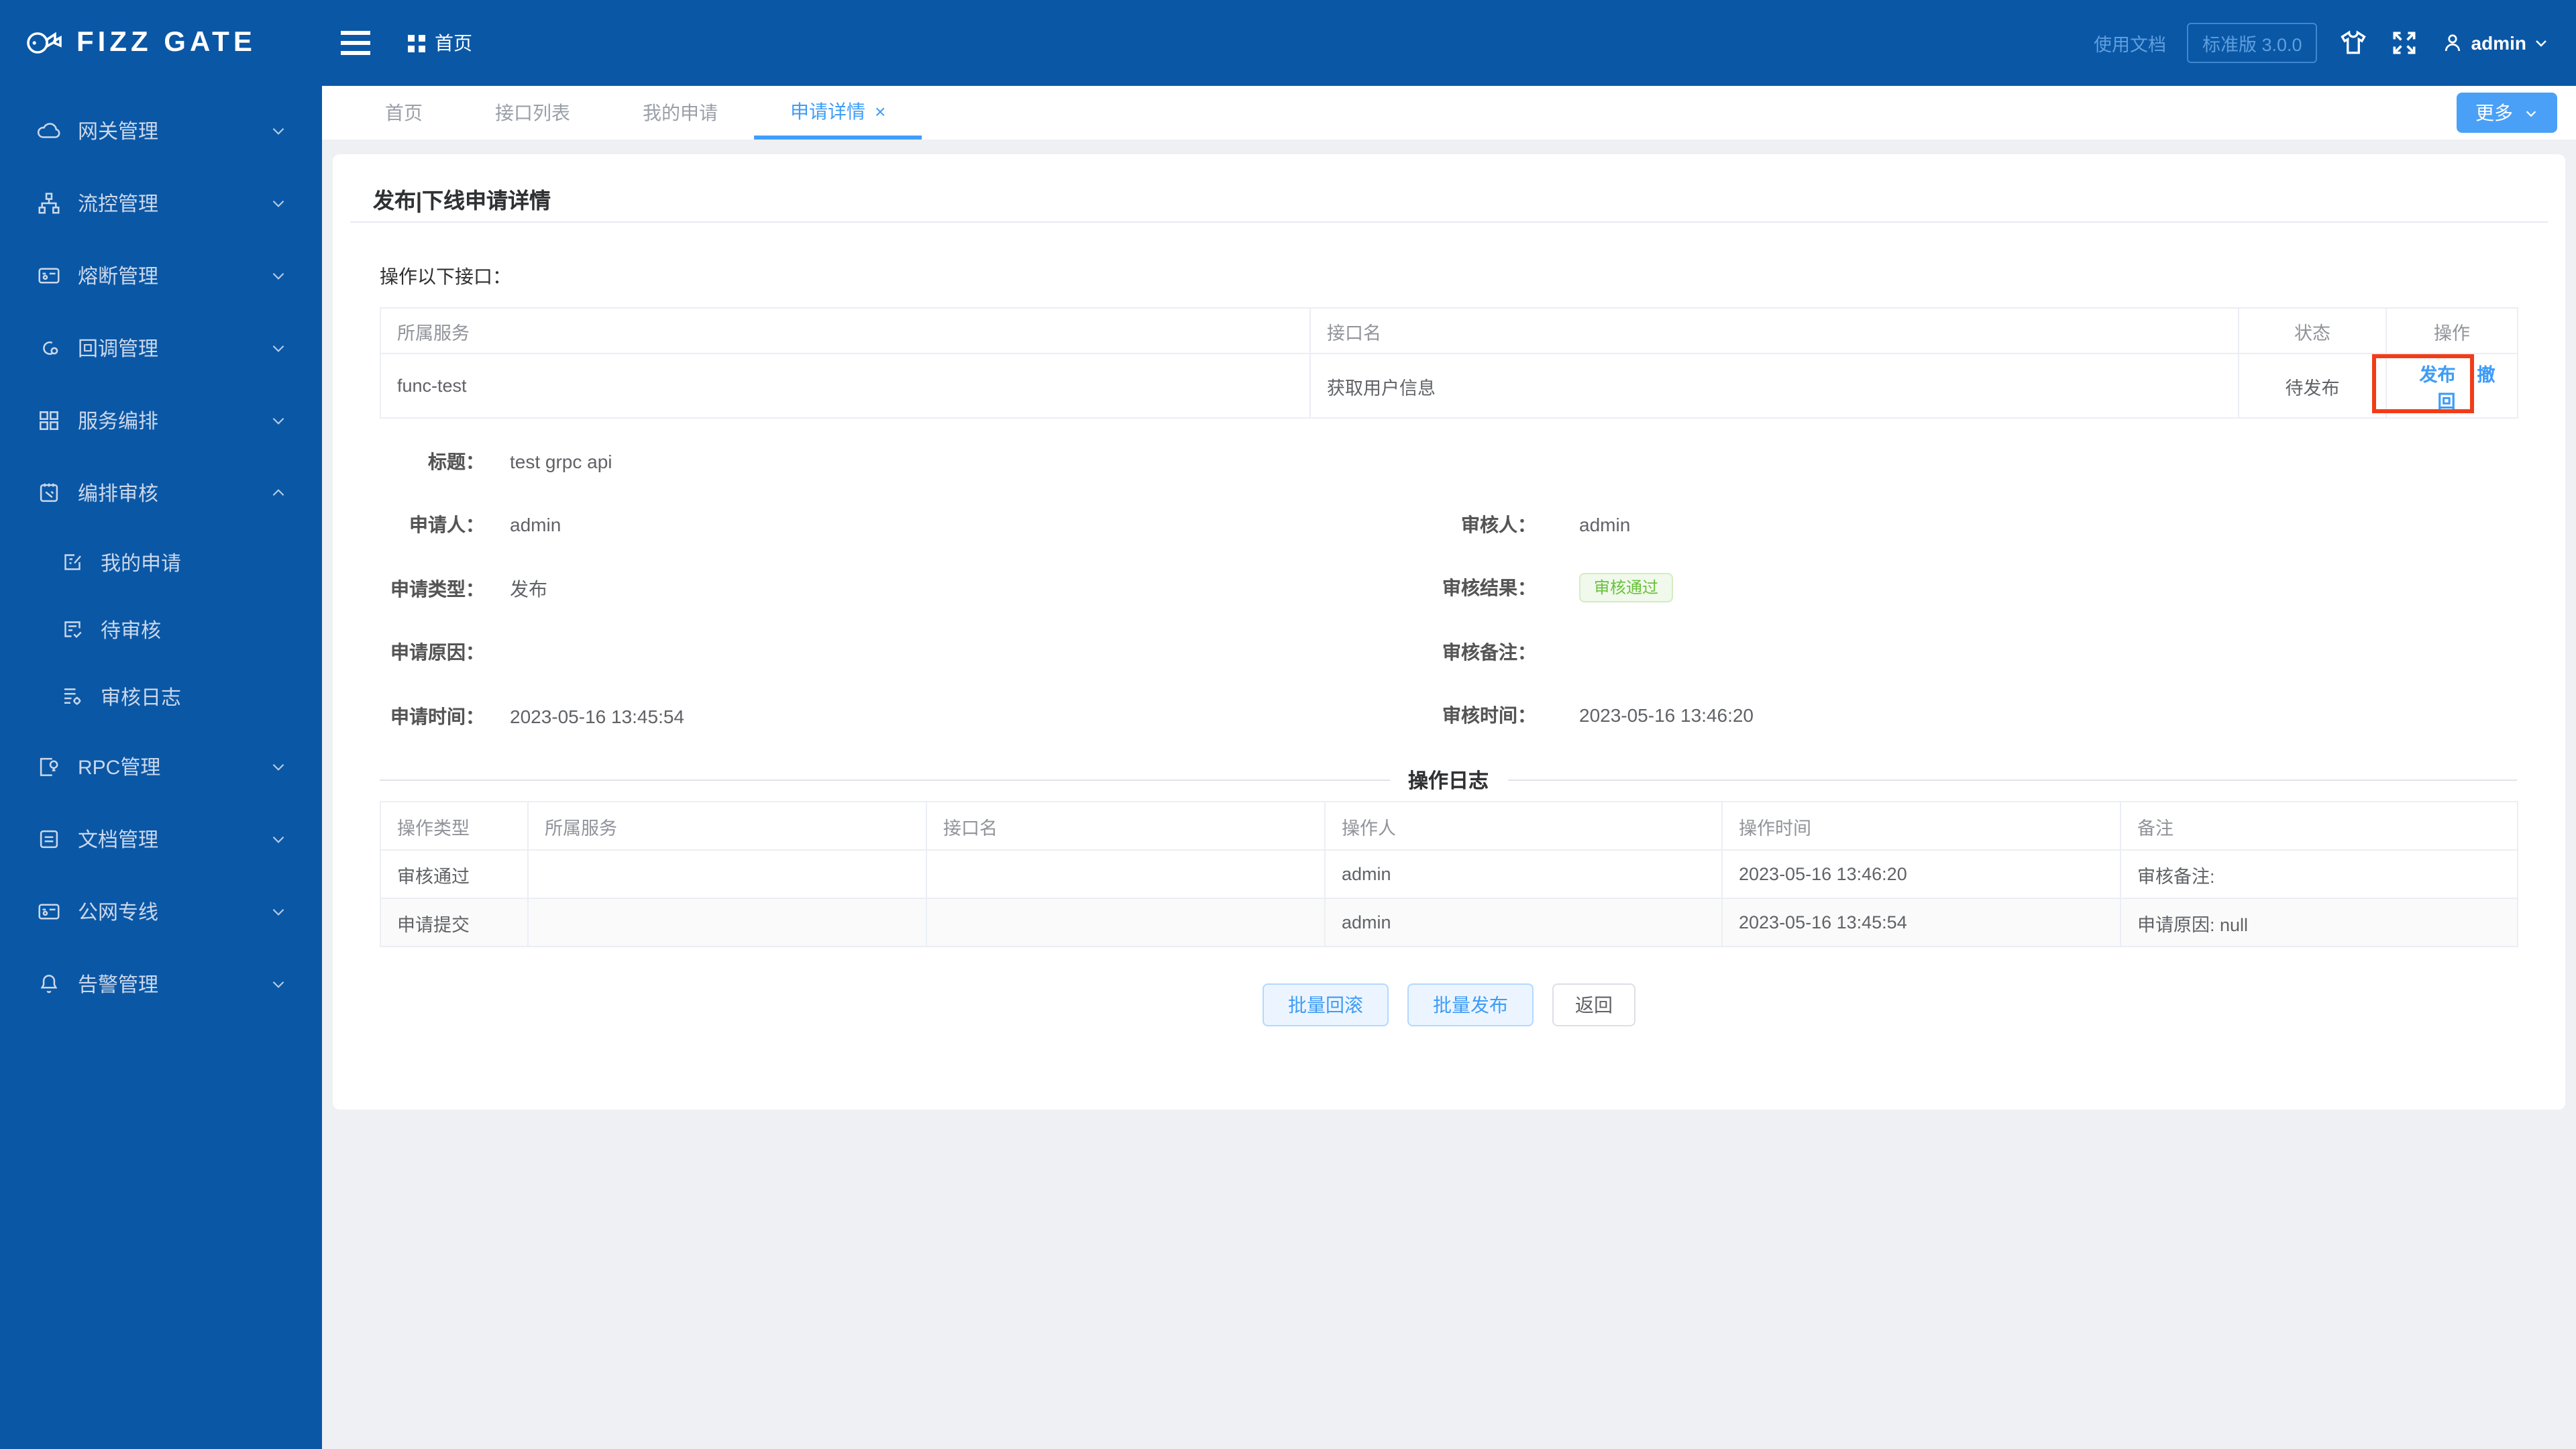  What do you see at coordinates (2319, 826) in the screenshot?
I see `col-remark: 备注` at bounding box center [2319, 826].